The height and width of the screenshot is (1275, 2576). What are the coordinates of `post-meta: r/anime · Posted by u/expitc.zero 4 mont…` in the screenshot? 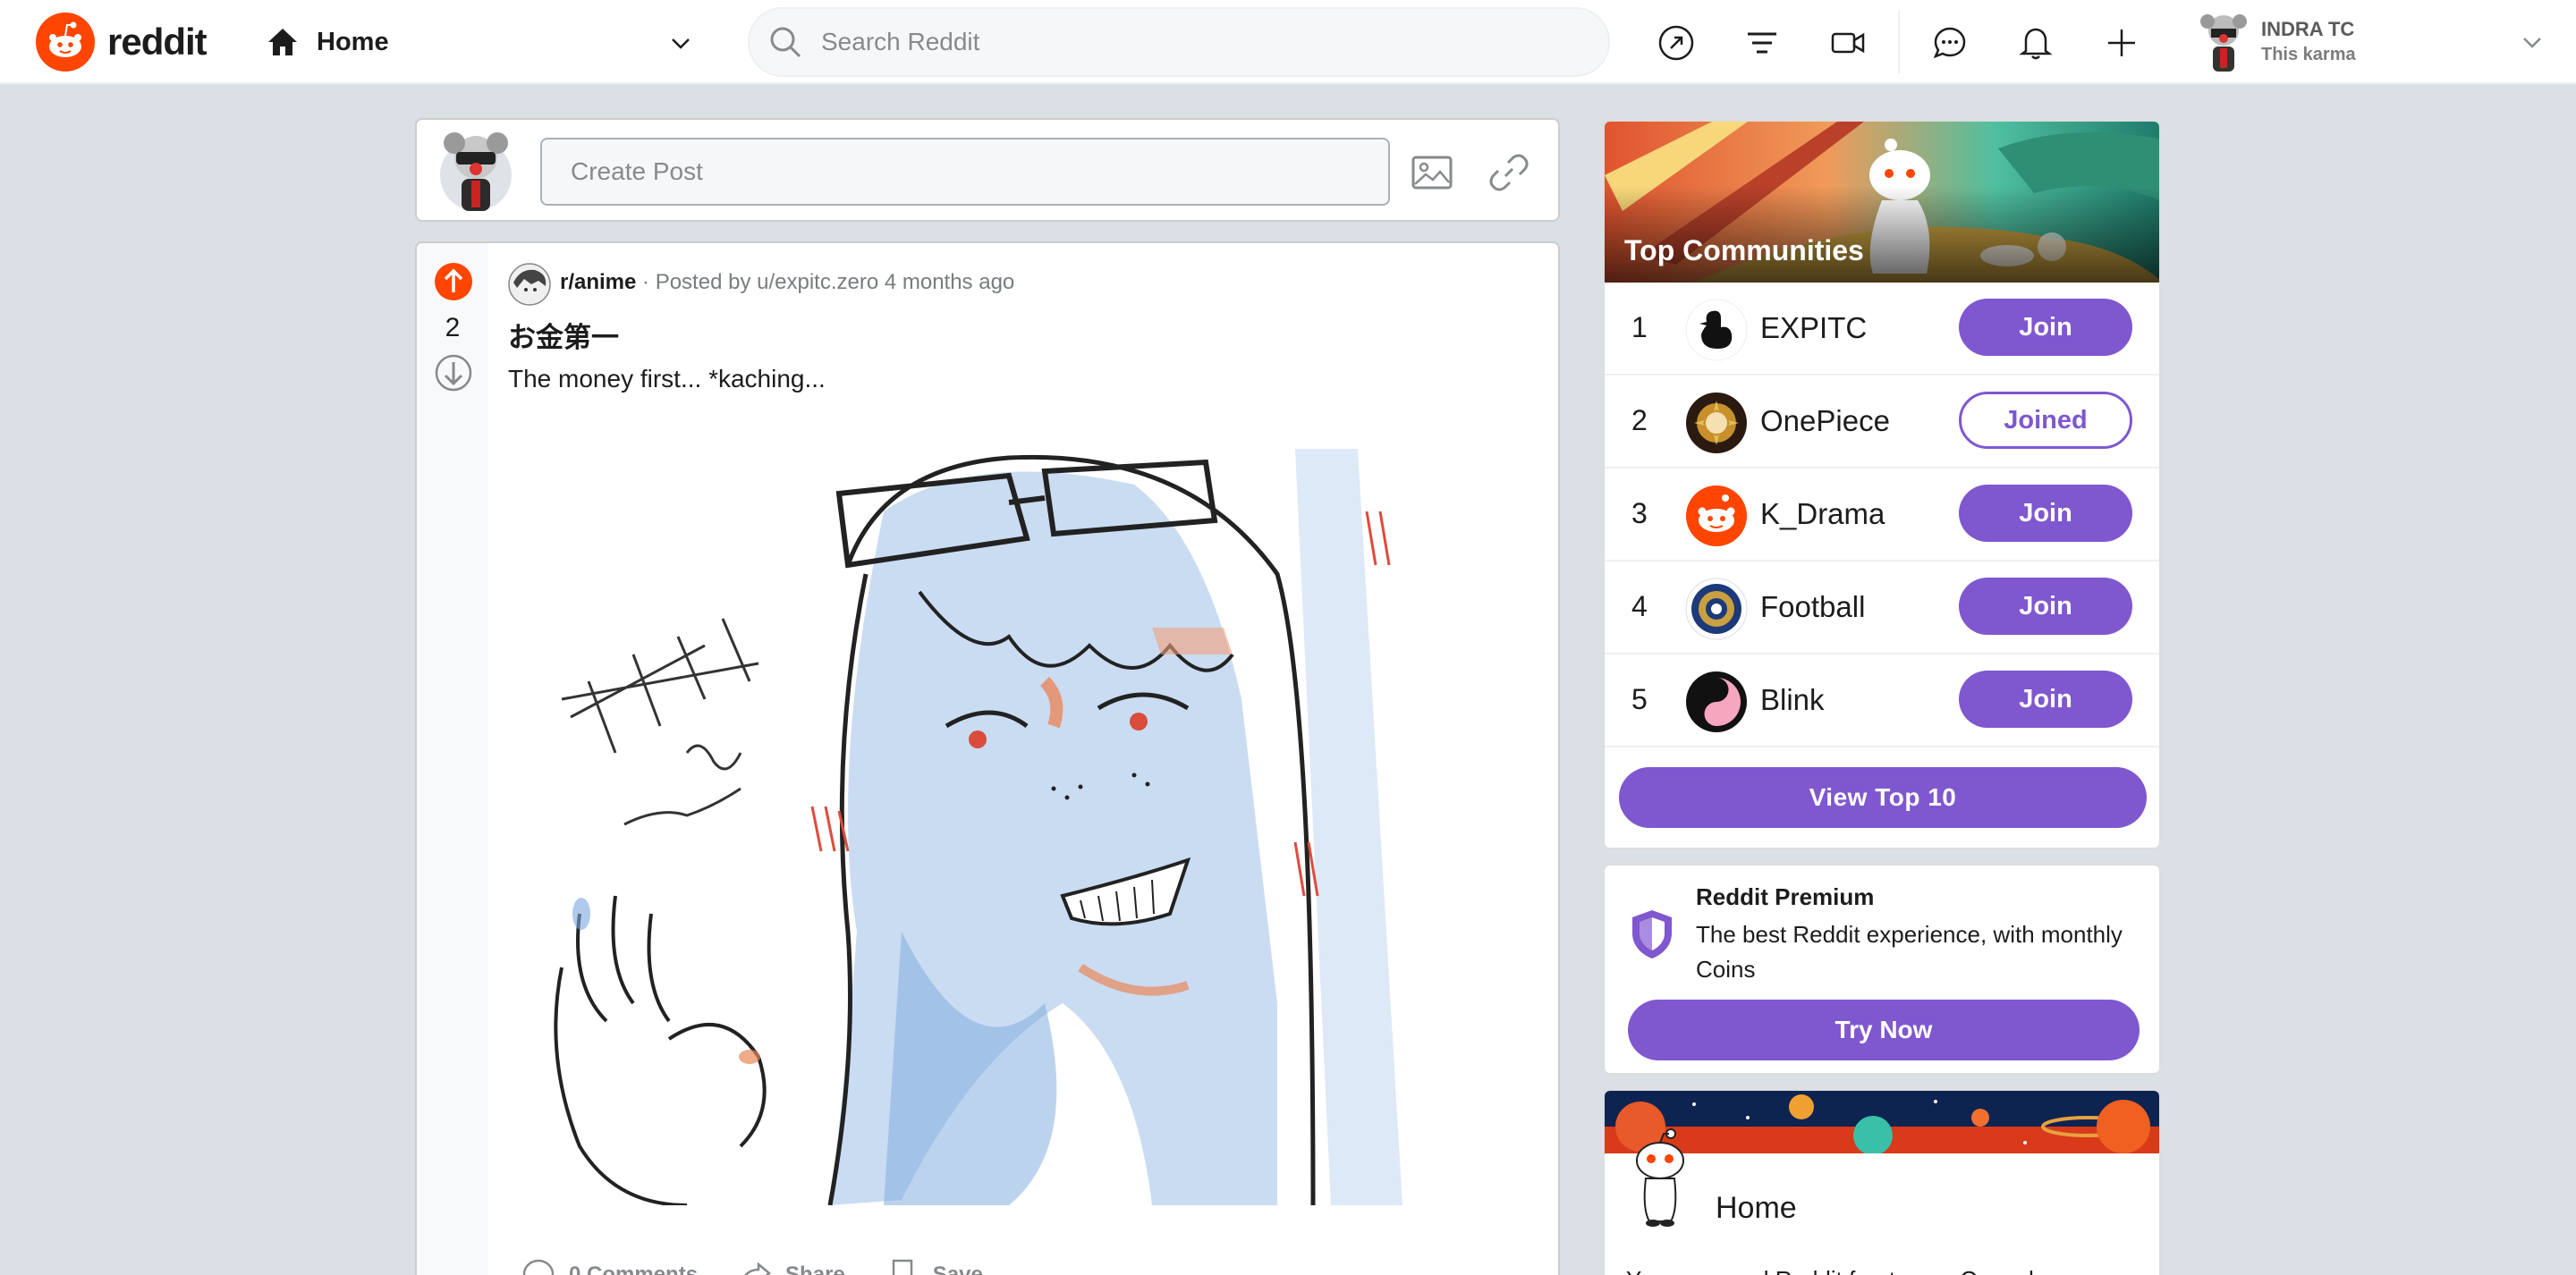 It's located at (787, 282).